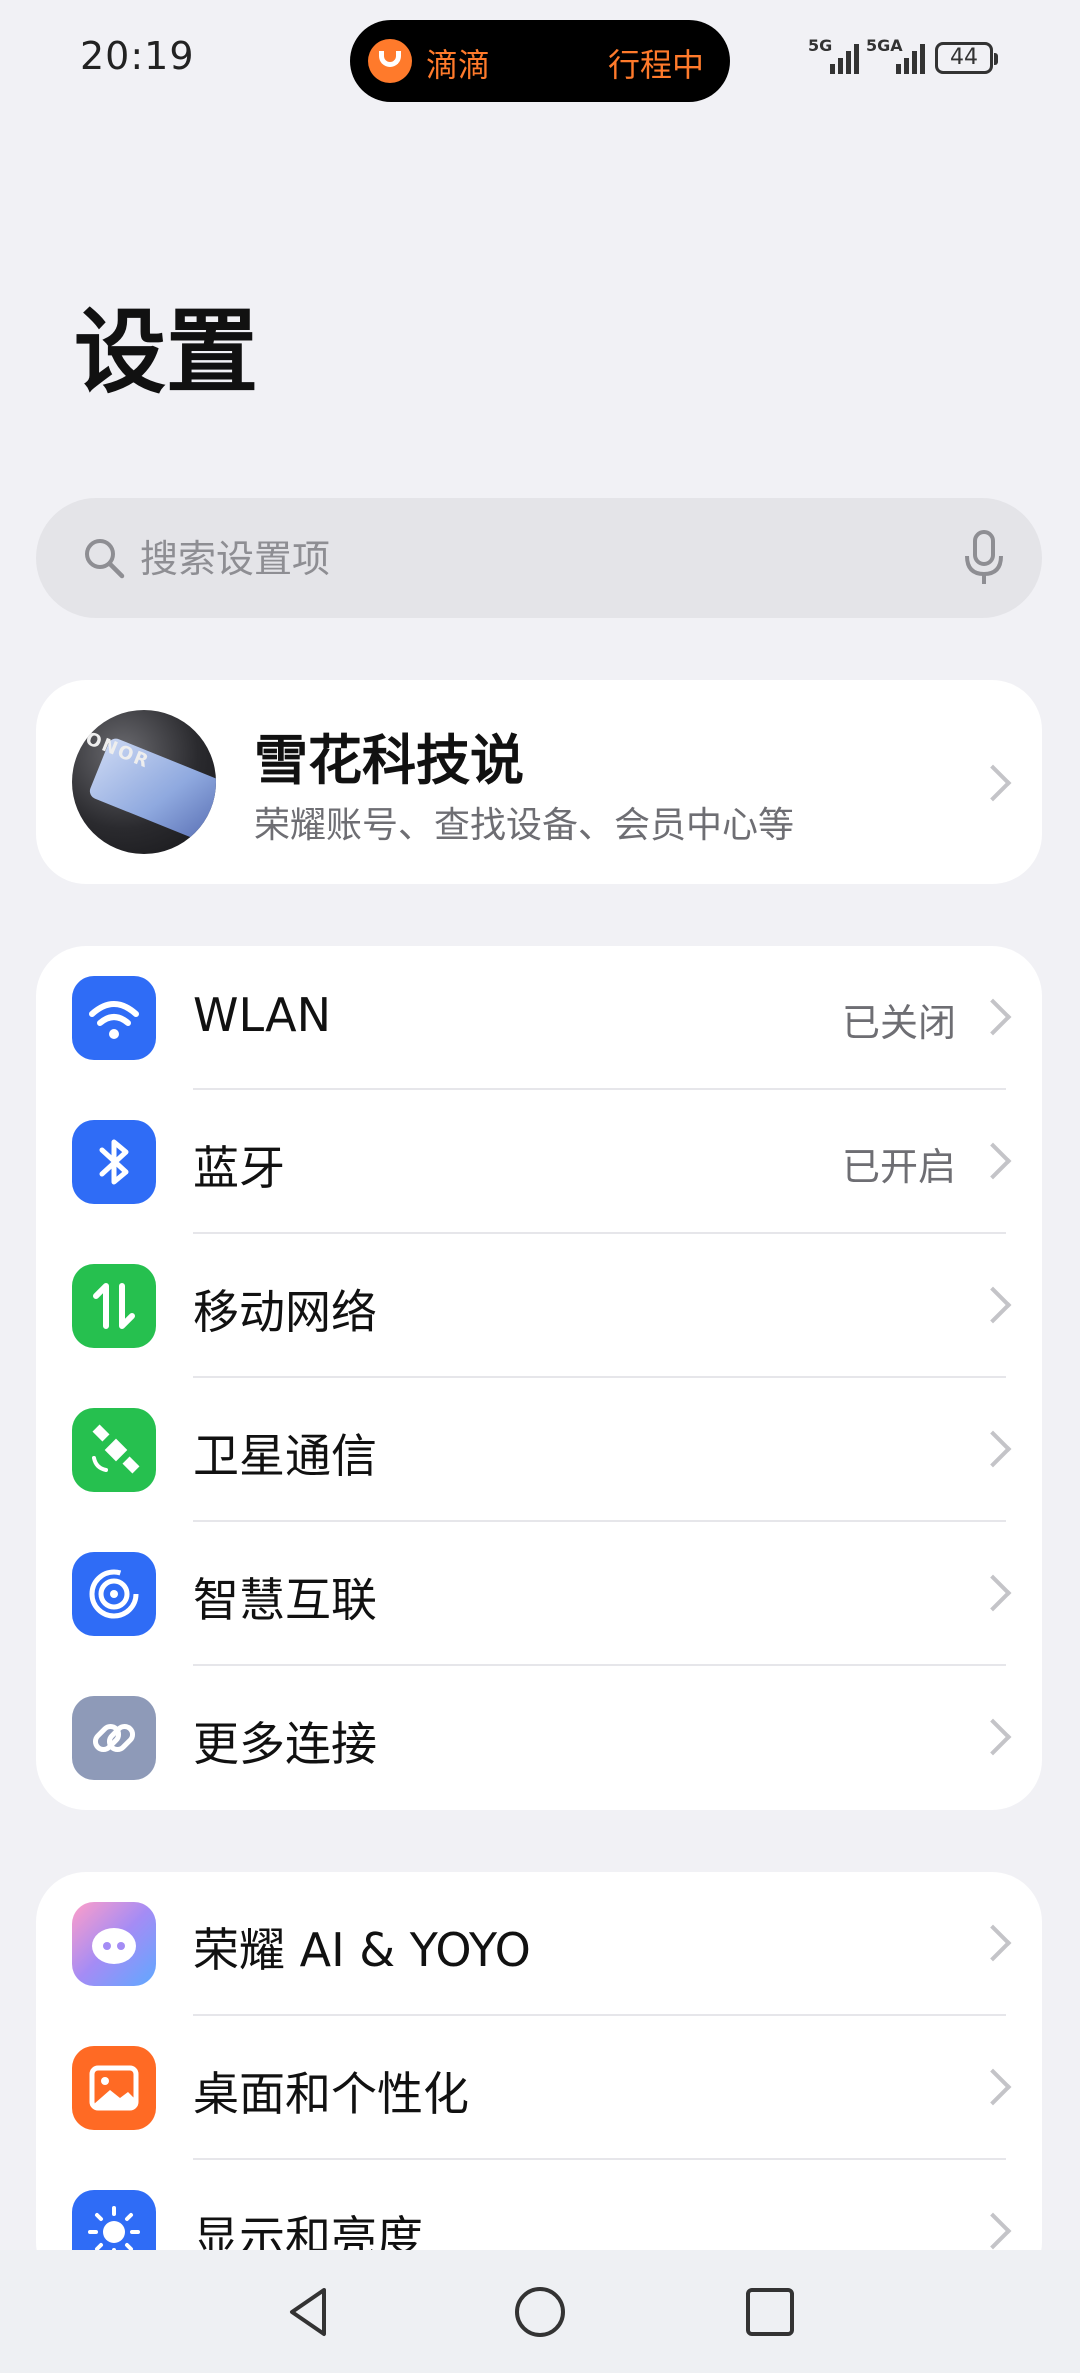 The height and width of the screenshot is (2373, 1080). I want to click on mobile-data-icon, so click(114, 1306).